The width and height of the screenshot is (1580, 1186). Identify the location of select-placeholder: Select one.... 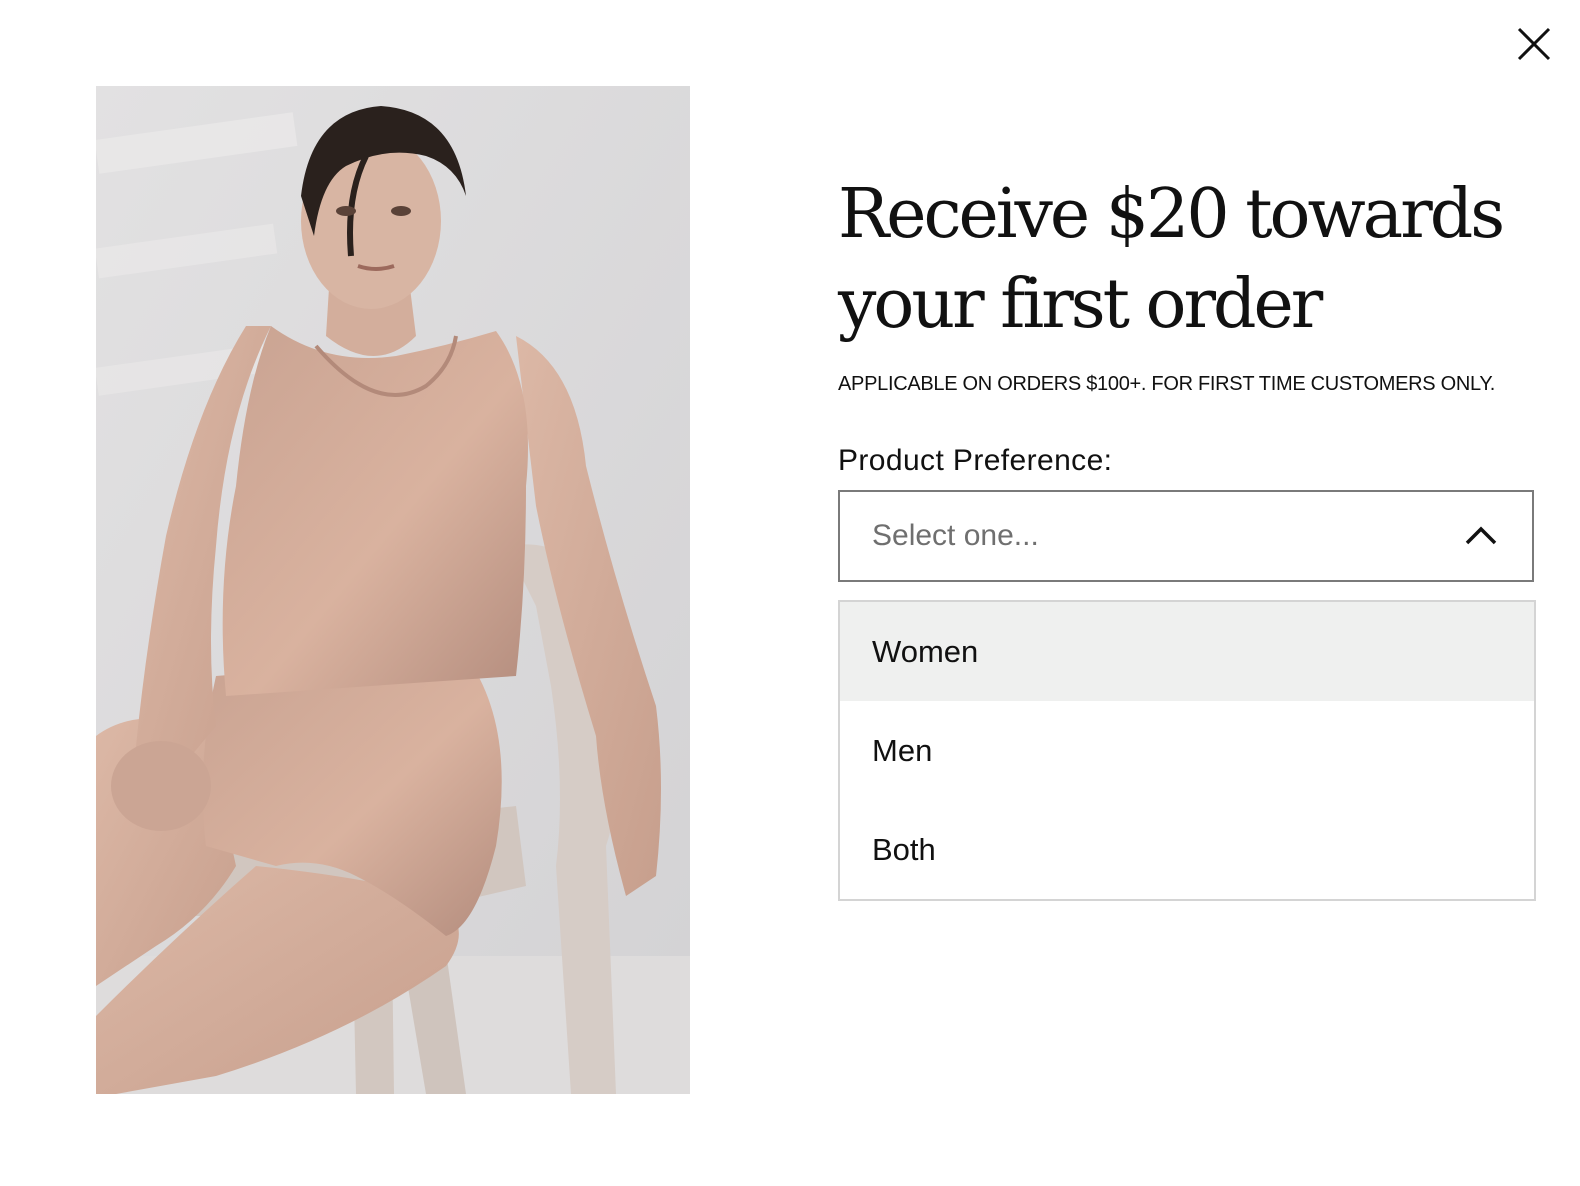
(955, 535).